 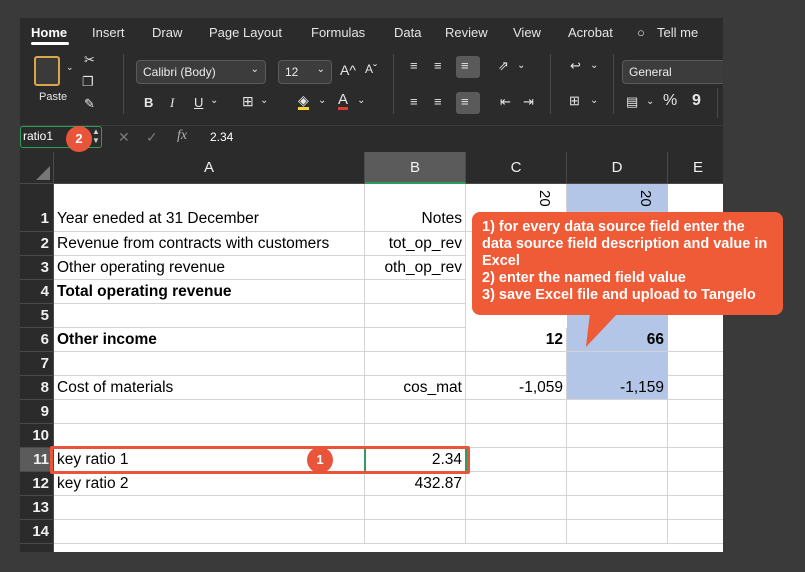 What do you see at coordinates (209, 364) in the screenshot?
I see `cell-a7` at bounding box center [209, 364].